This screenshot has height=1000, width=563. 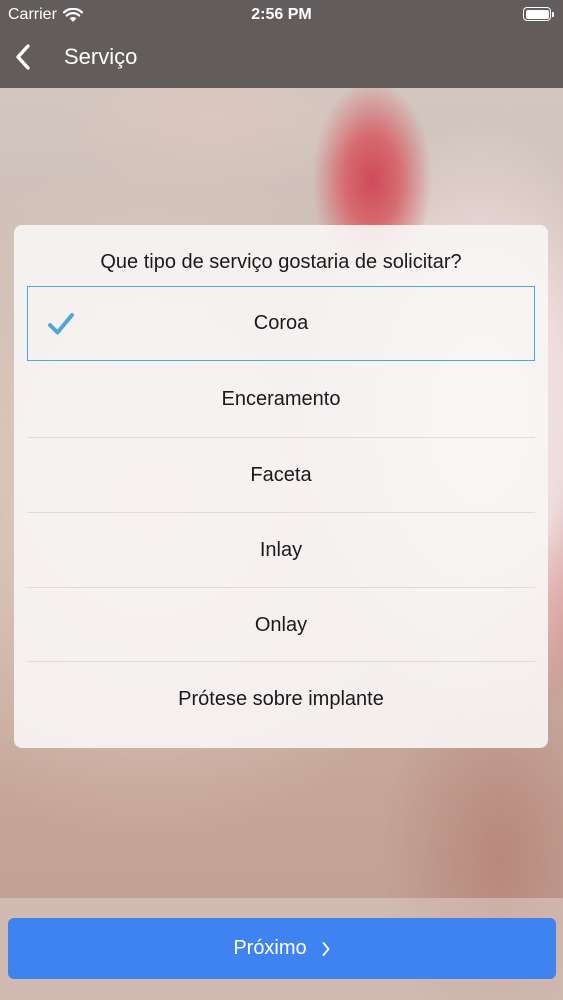 I want to click on option-onlay: Onlay, so click(x=281, y=624).